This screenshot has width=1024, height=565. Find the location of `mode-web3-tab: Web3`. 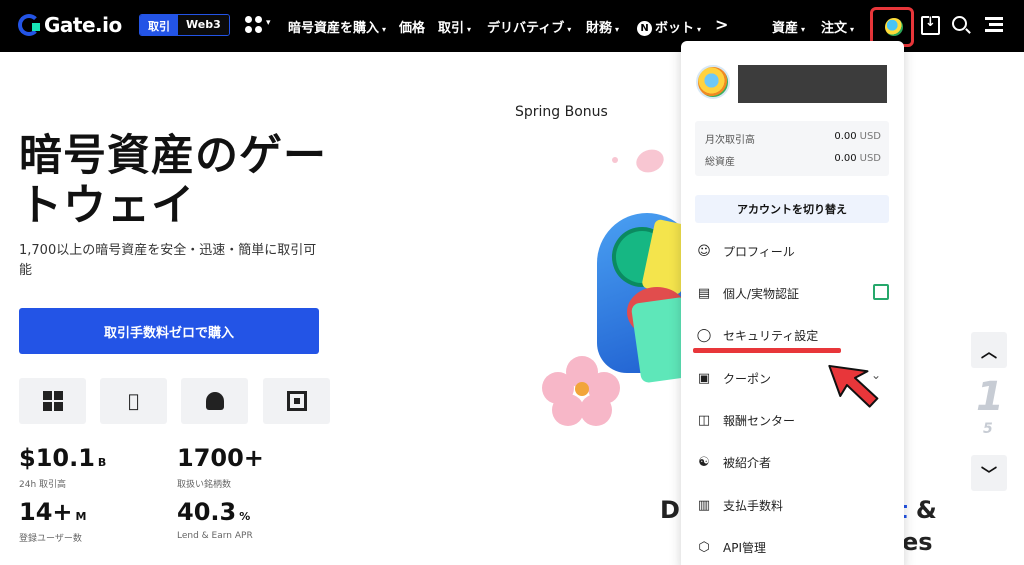

mode-web3-tab: Web3 is located at coordinates (203, 25).